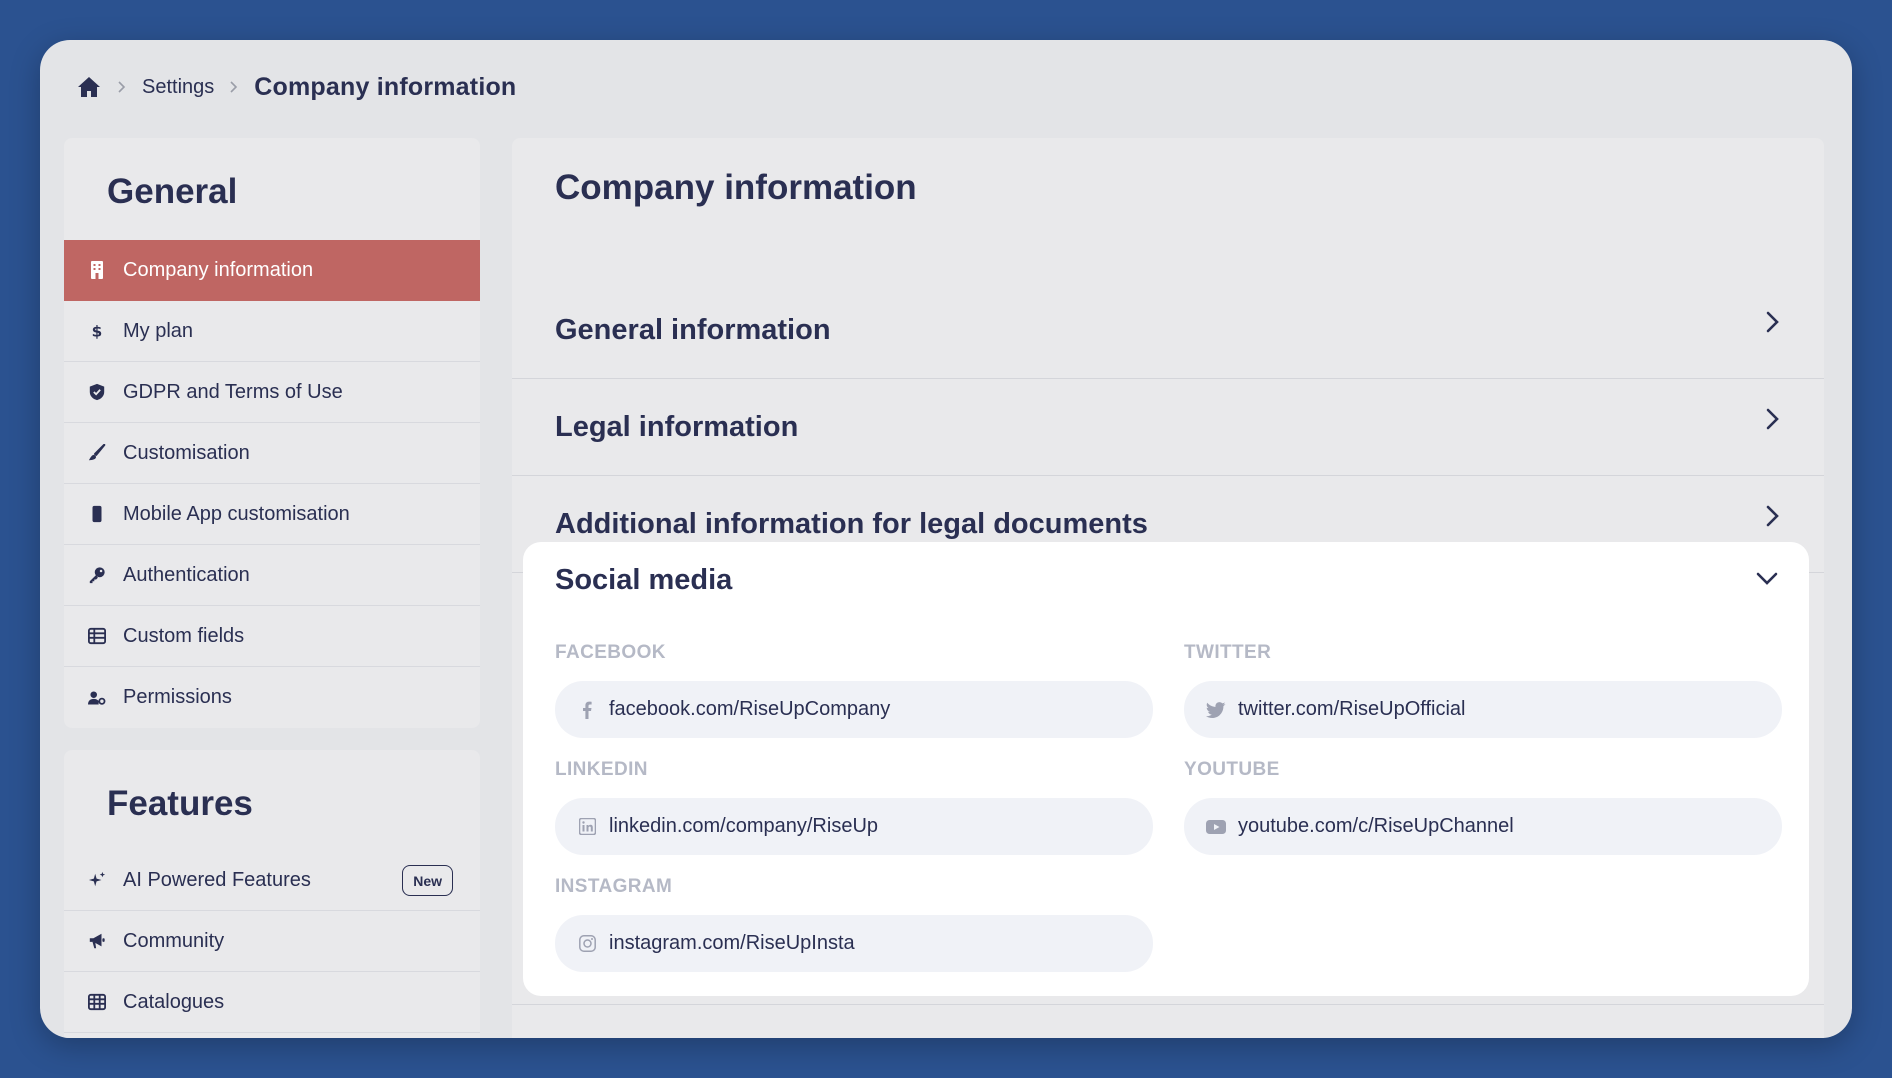 The height and width of the screenshot is (1078, 1892). Describe the element at coordinates (97, 270) in the screenshot. I see `building-icon` at that location.